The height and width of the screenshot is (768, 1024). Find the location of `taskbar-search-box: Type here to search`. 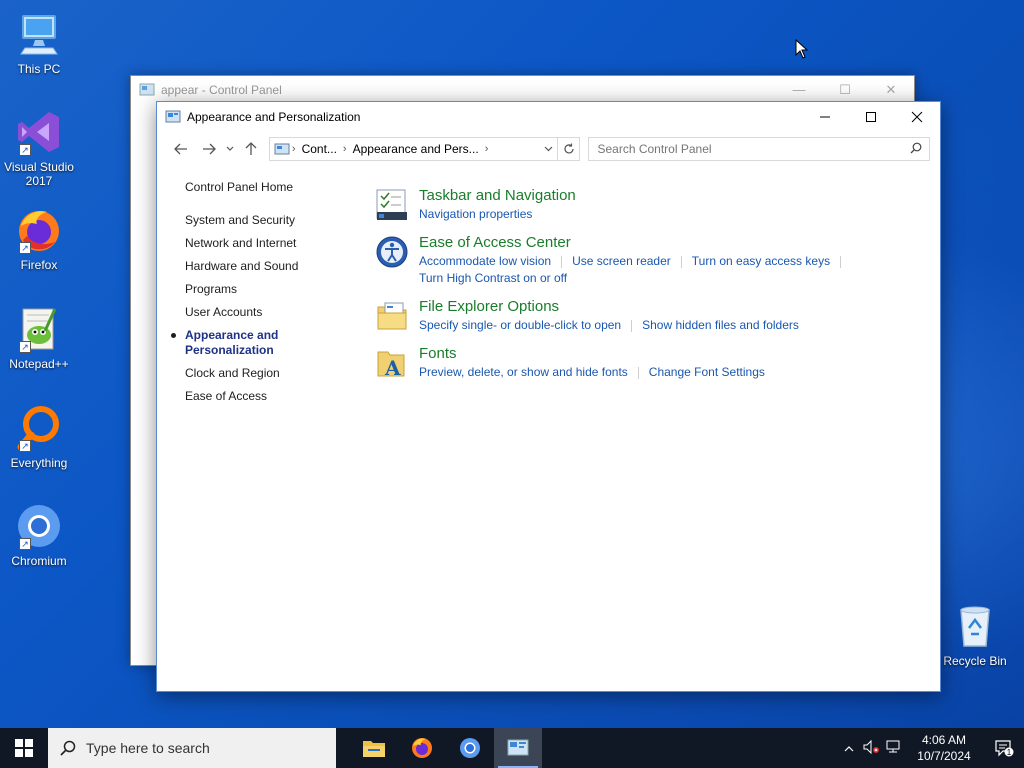

taskbar-search-box: Type here to search is located at coordinates (192, 748).